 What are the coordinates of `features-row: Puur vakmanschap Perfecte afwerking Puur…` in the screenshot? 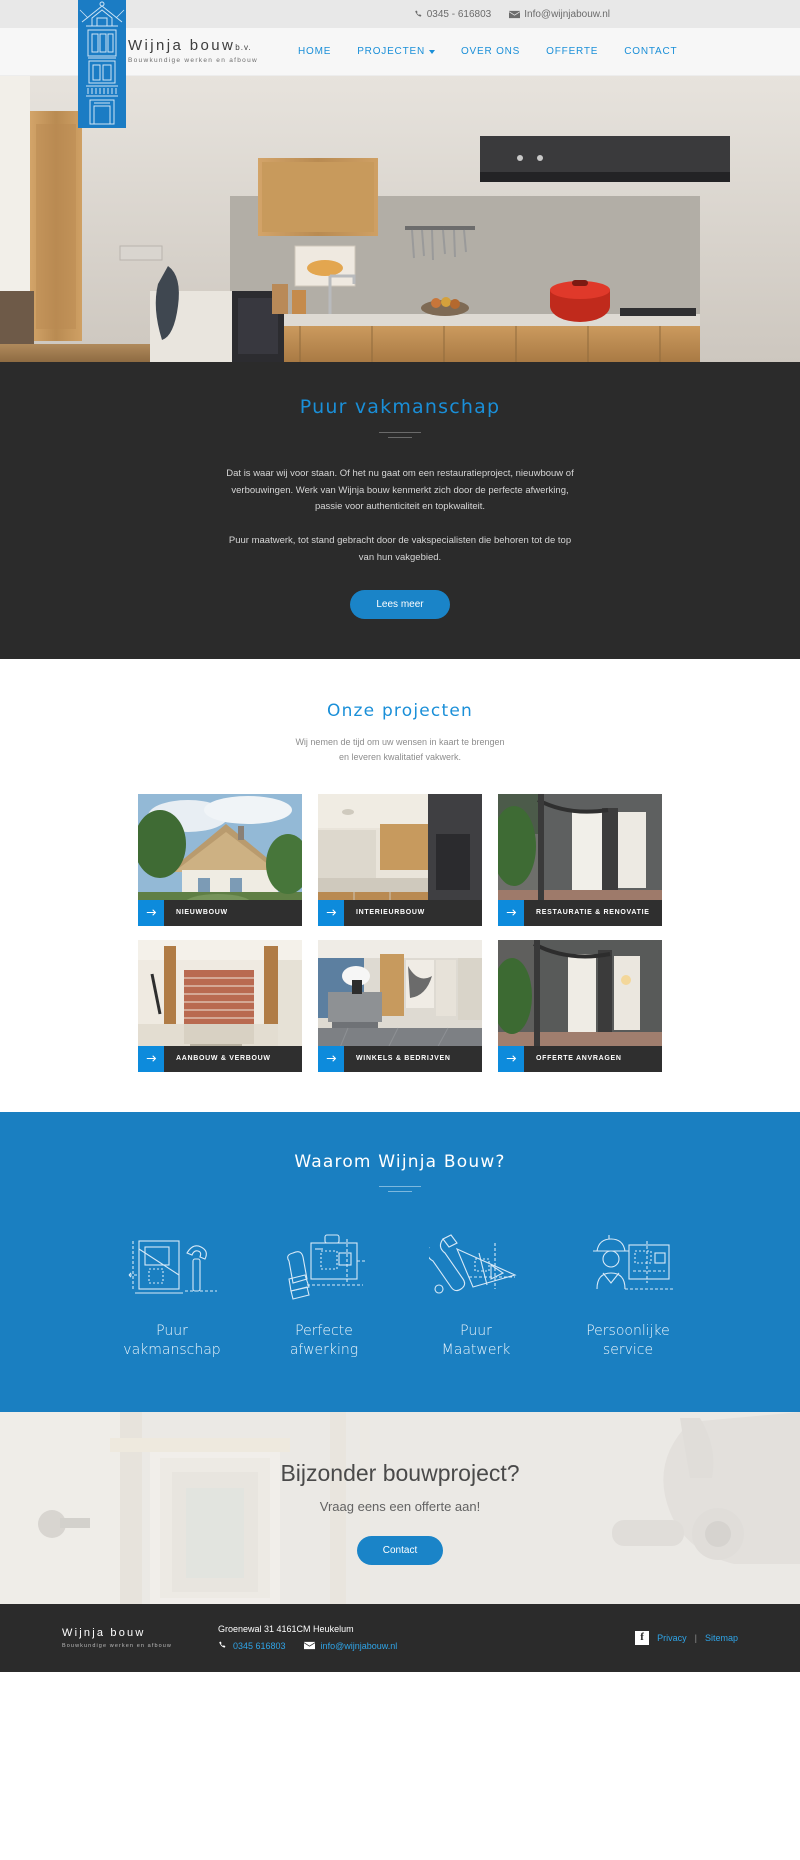 It's located at (400, 1293).